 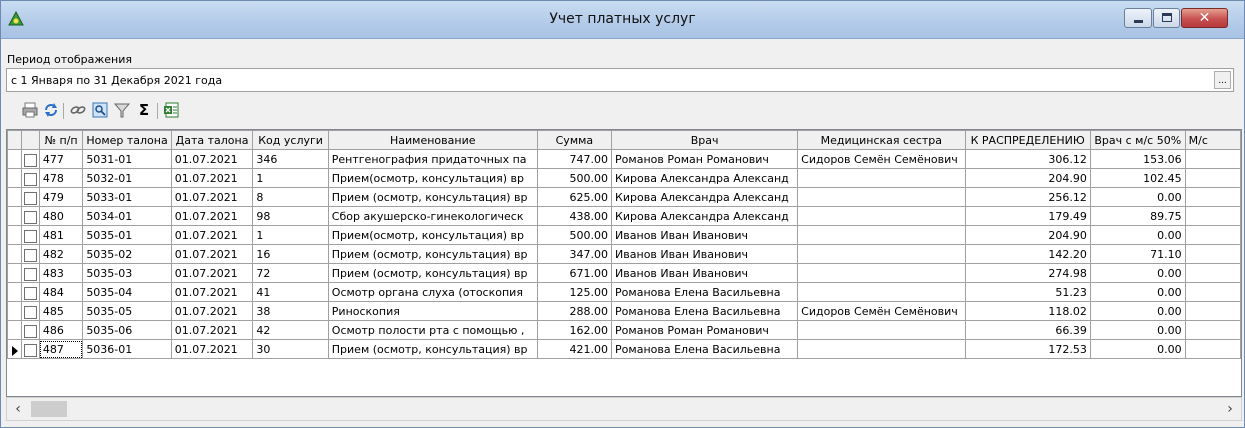 I want to click on cell-code: 42, so click(x=290, y=330).